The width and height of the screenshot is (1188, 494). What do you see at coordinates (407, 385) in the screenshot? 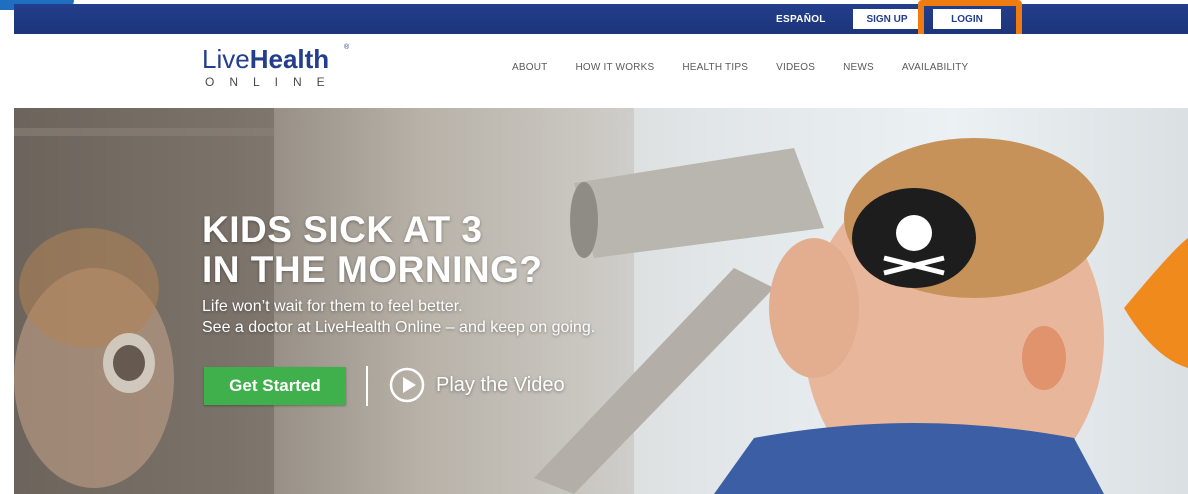
I see `play-circle-icon` at bounding box center [407, 385].